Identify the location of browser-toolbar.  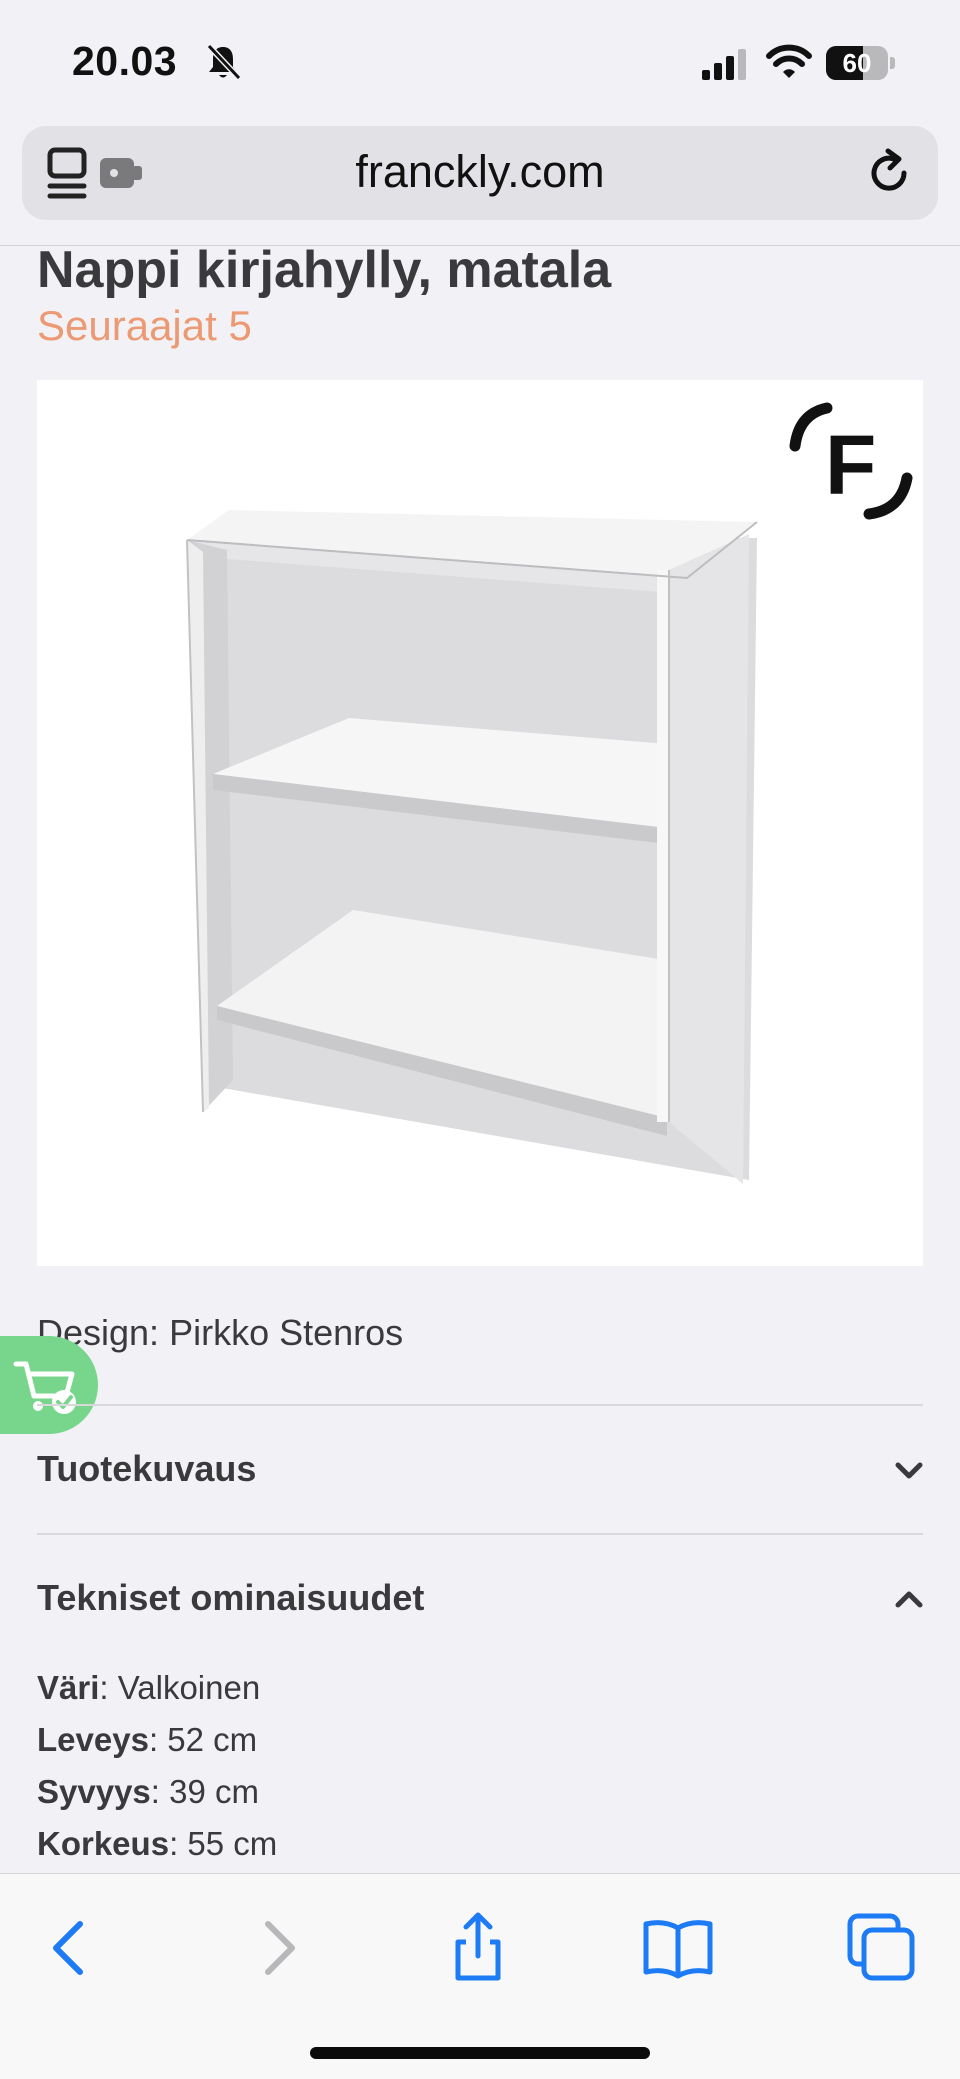
(480, 1976).